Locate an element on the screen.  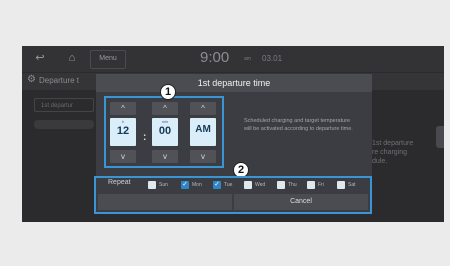
checkbox-mon: ✓ is located at coordinates (185, 185).